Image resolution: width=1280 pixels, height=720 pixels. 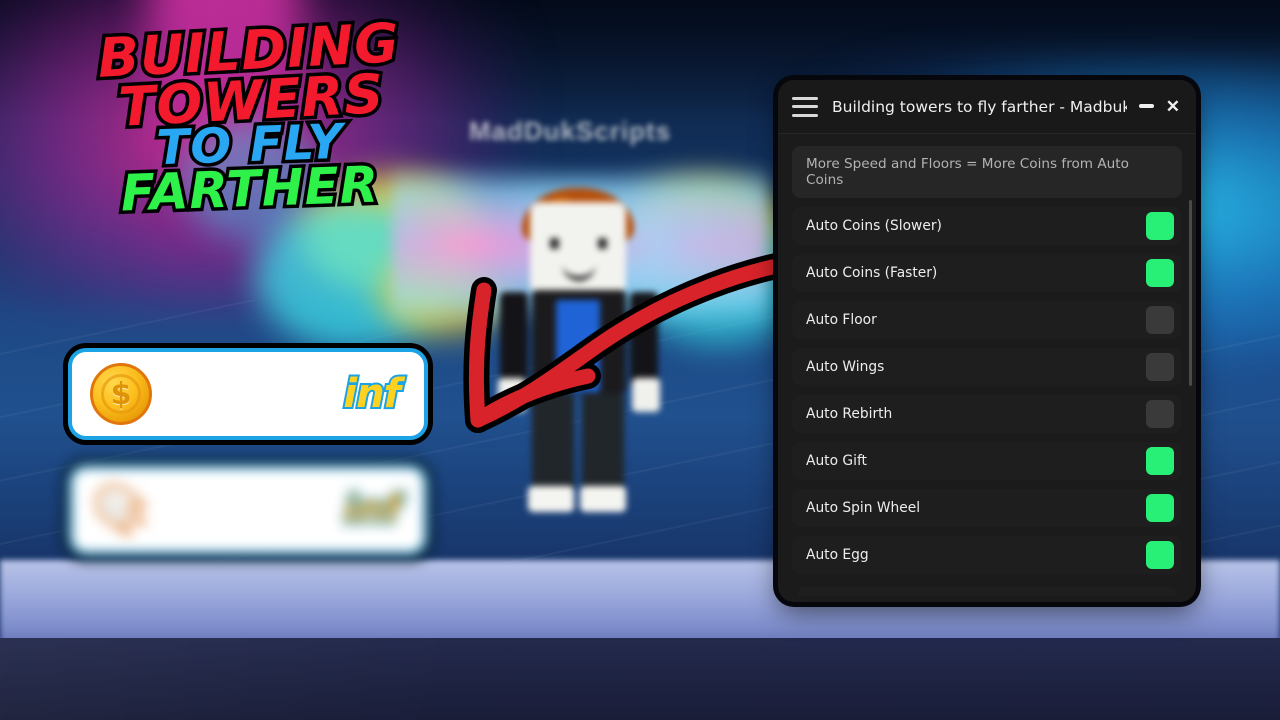 I want to click on toggle-row-auto-rebirth: Auto Rebirth, so click(x=987, y=414).